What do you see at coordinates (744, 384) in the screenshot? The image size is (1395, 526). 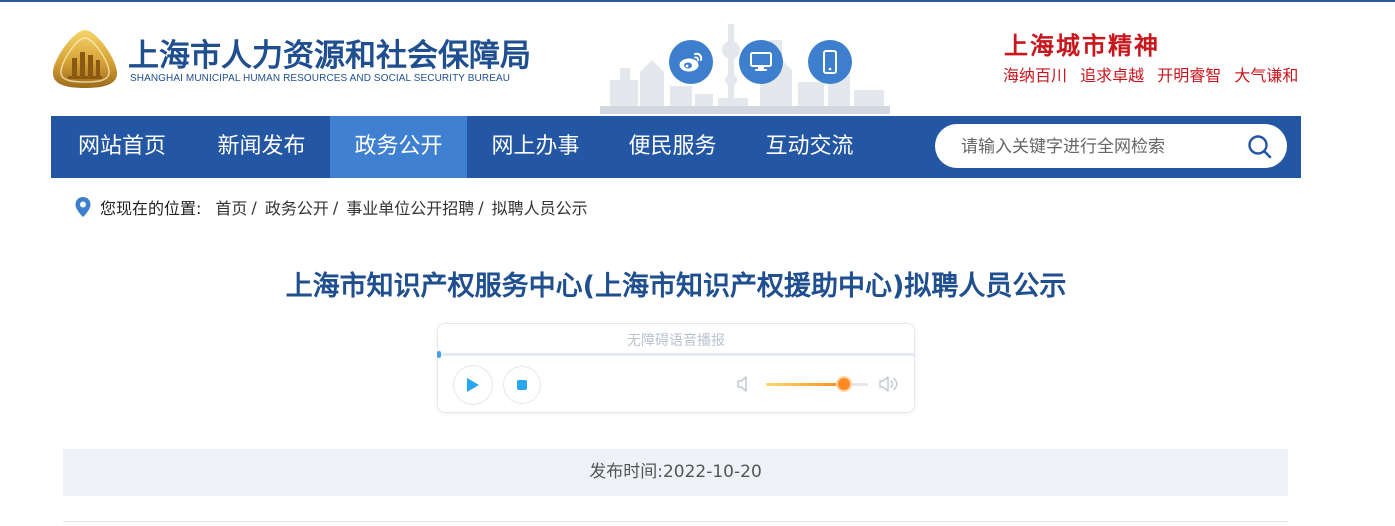 I see `volume-low-icon` at bounding box center [744, 384].